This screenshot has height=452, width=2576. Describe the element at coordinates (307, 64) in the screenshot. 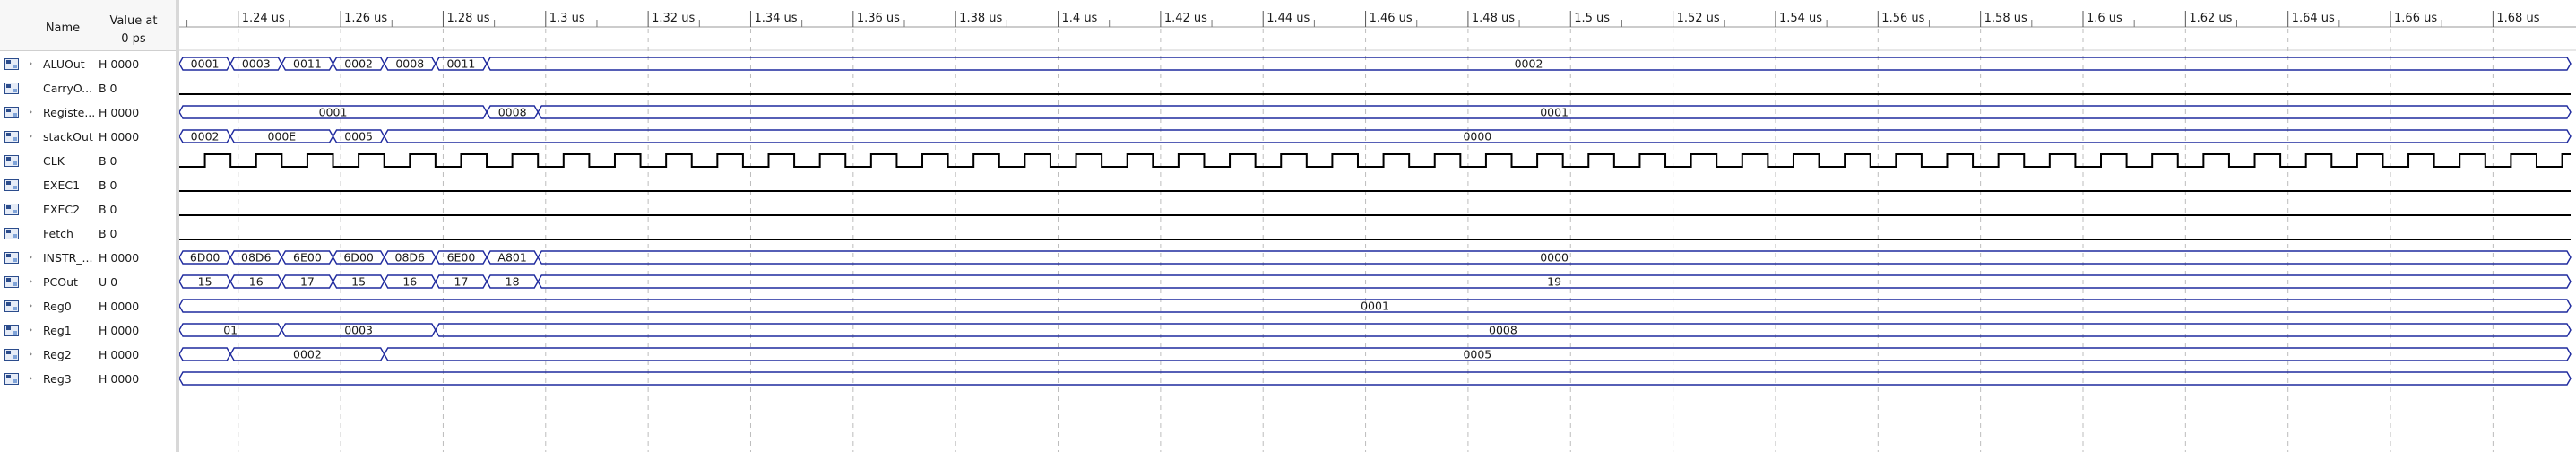

I see `bus-value-label: 0011` at that location.